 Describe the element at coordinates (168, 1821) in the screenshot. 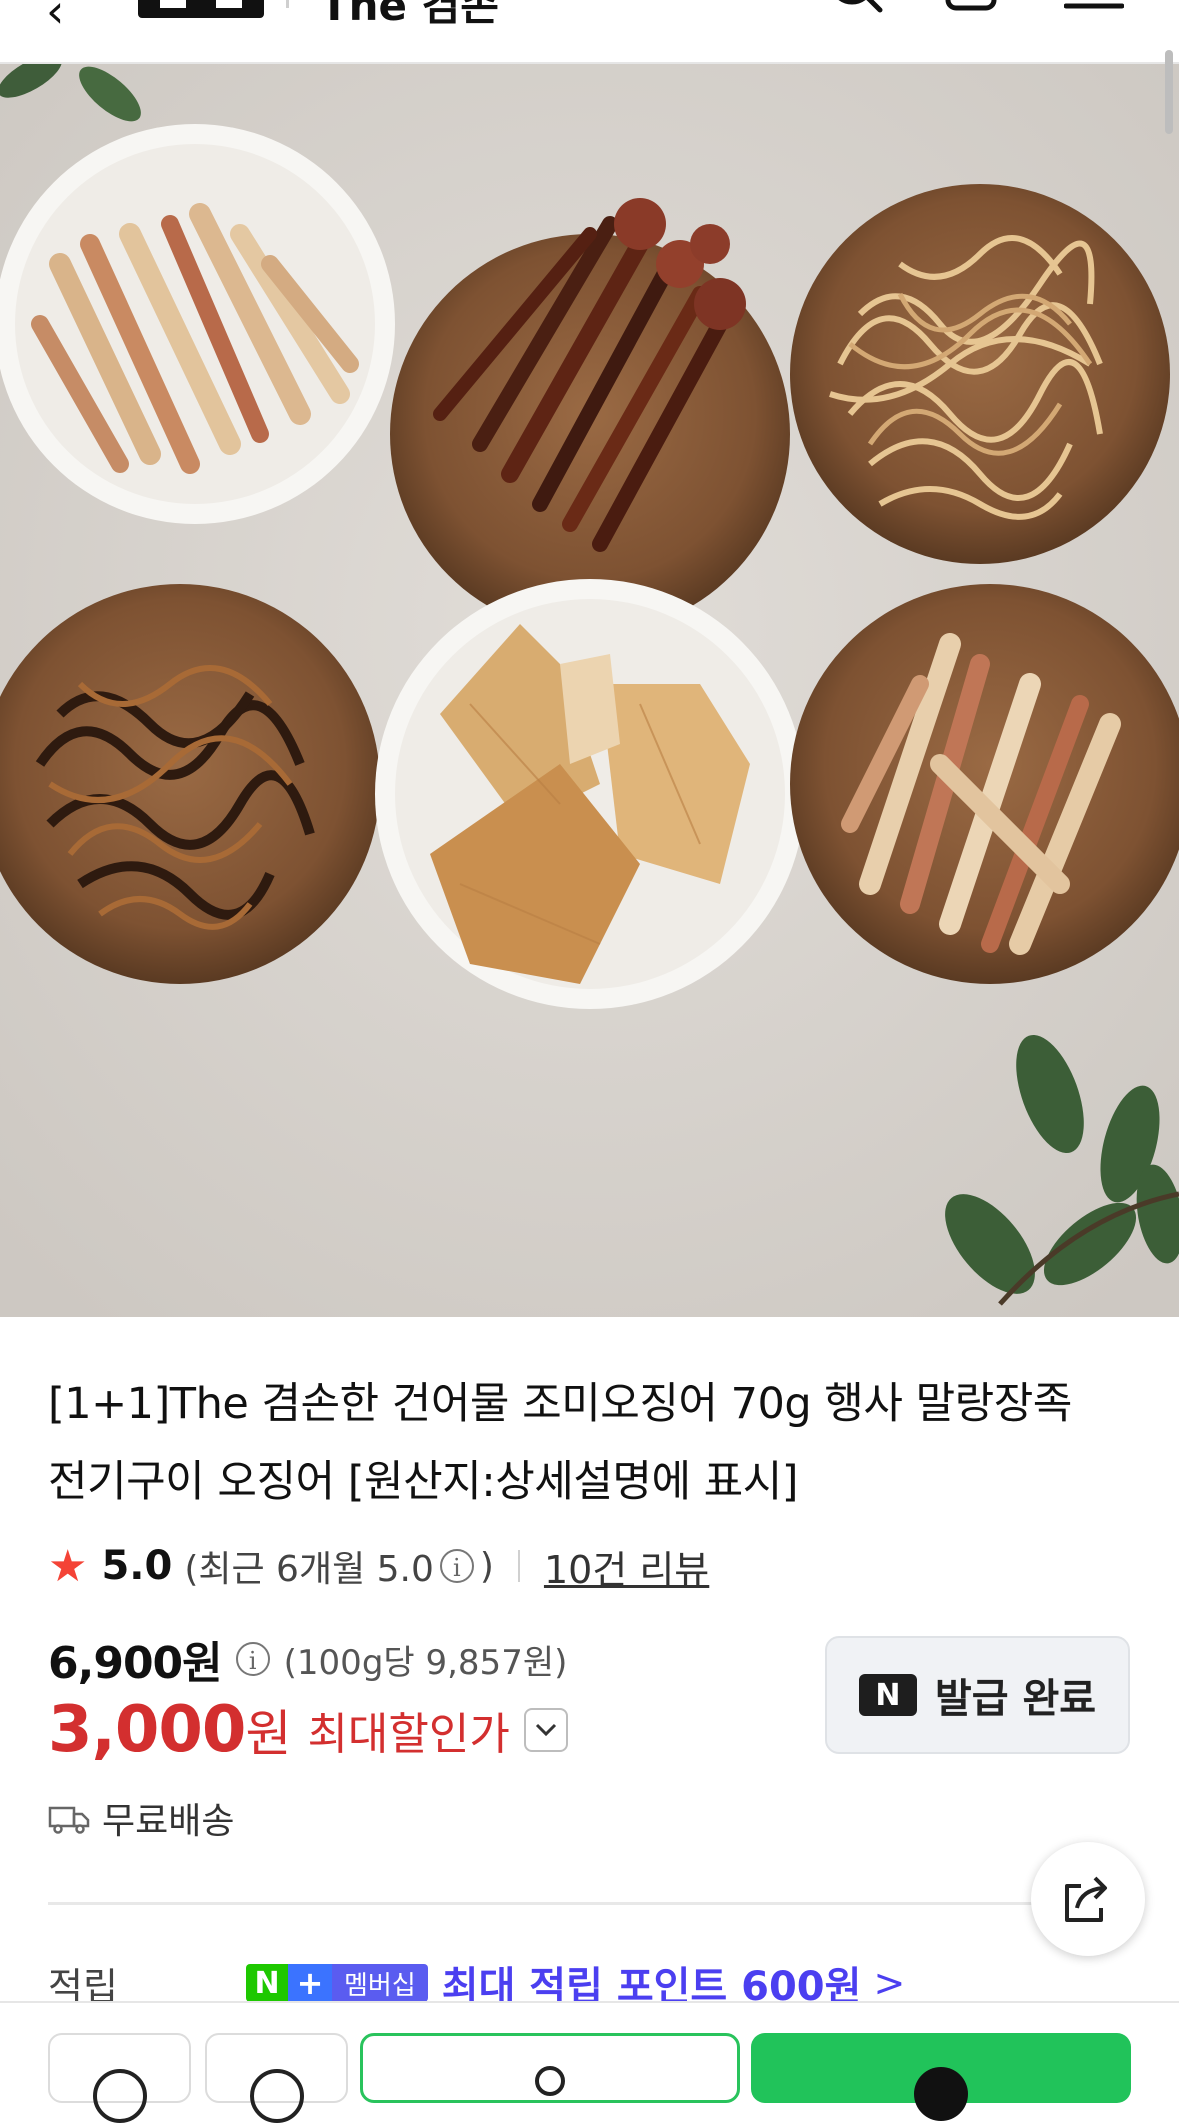

I see `free-shipping-label: 무료배송` at that location.